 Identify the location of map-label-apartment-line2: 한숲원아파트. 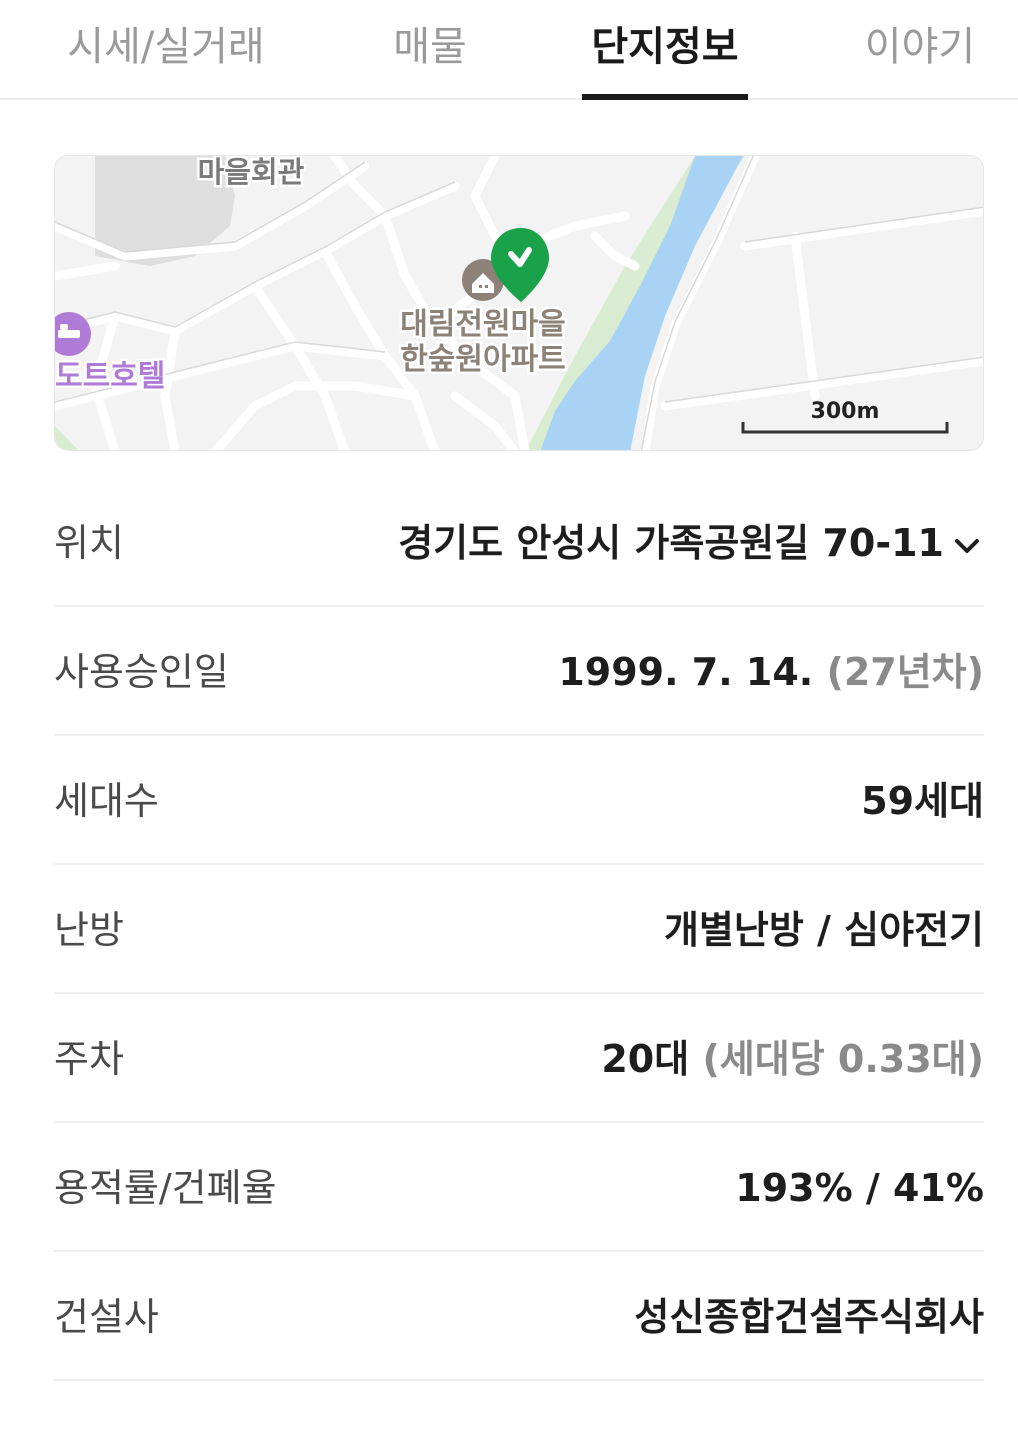
(483, 359).